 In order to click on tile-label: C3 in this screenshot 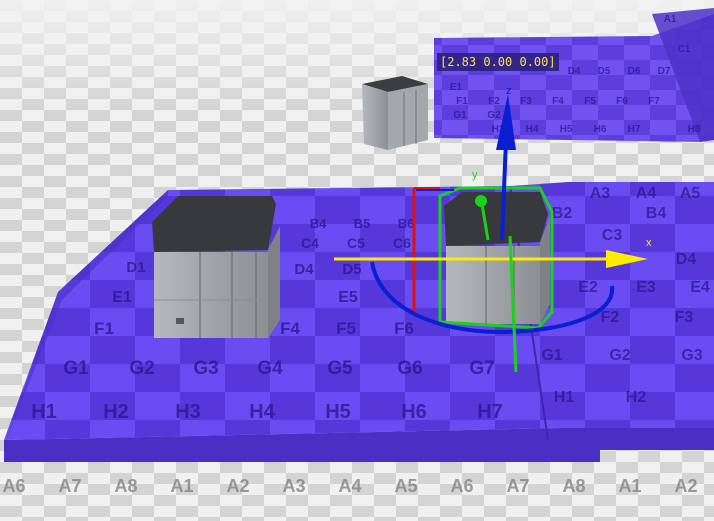, I will do `click(612, 235)`.